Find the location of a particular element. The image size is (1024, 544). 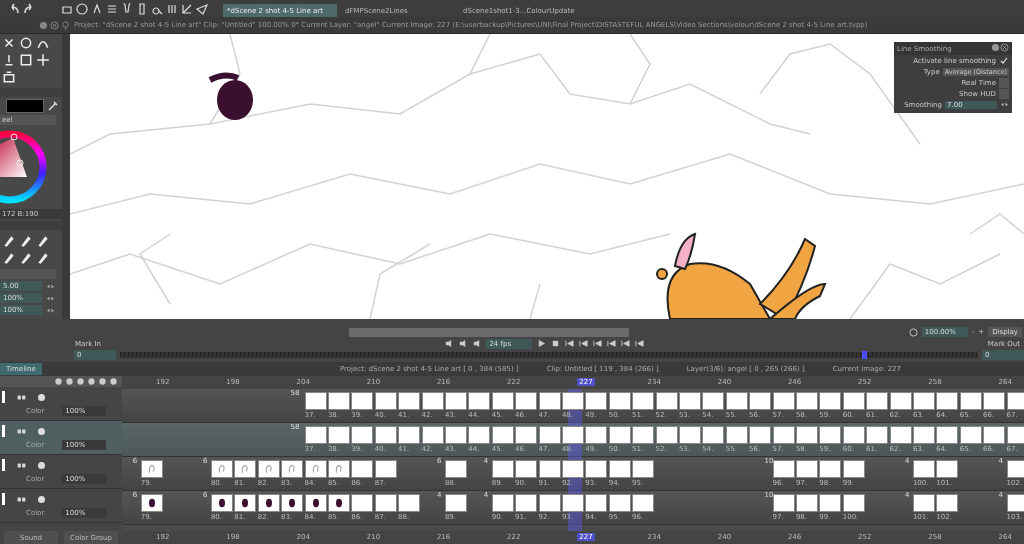

redo-icon is located at coordinates (29, 8).